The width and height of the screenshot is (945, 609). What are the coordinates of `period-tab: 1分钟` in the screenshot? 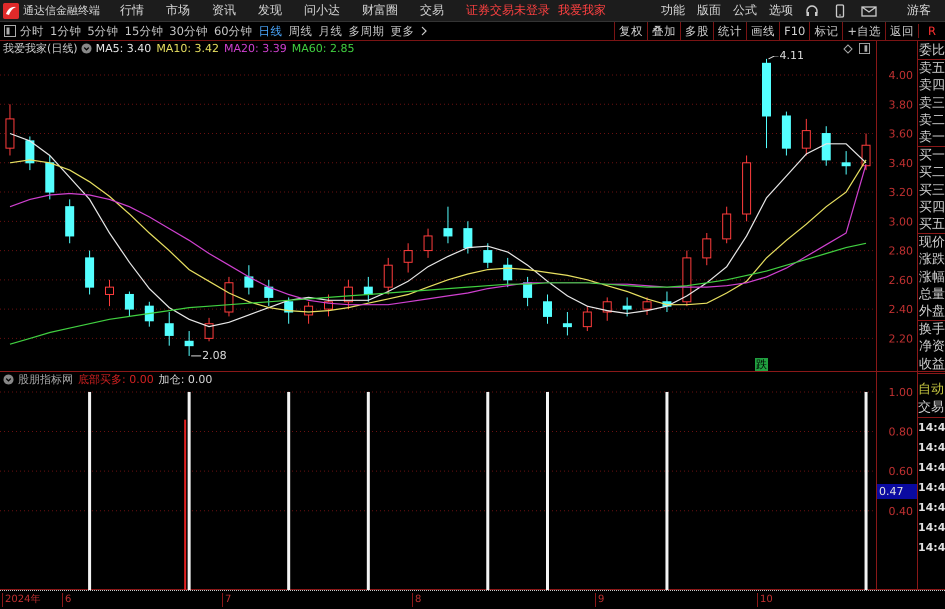 It's located at (66, 31).